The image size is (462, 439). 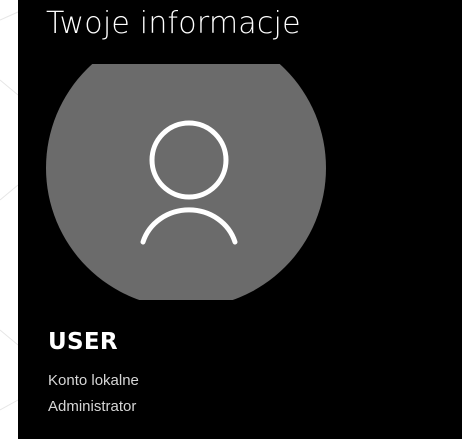 What do you see at coordinates (83, 342) in the screenshot?
I see `user-name: USER` at bounding box center [83, 342].